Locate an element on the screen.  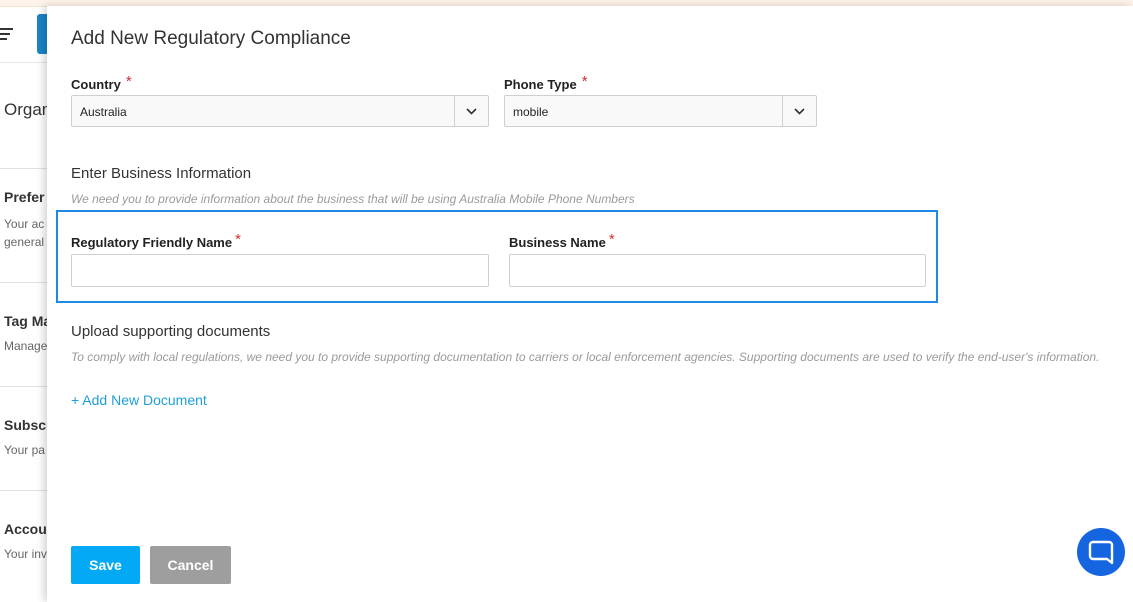
upload-documents-title: Upload supporting documents is located at coordinates (171, 331).